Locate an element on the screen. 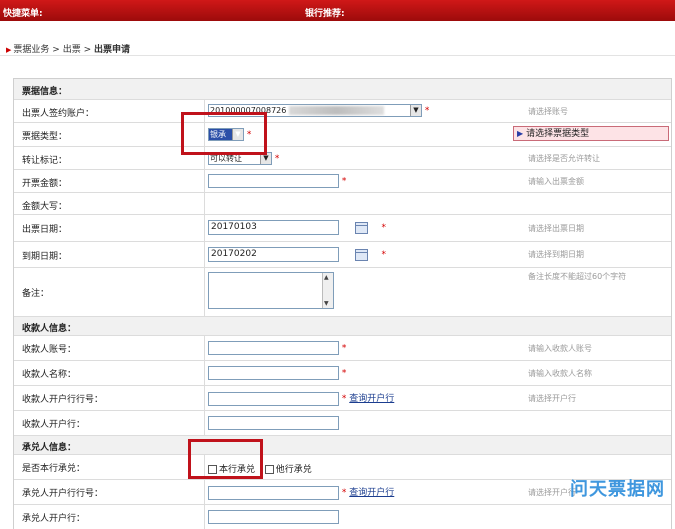 The height and width of the screenshot is (529, 675). field-label: 收款人名称： is located at coordinates (49, 375).